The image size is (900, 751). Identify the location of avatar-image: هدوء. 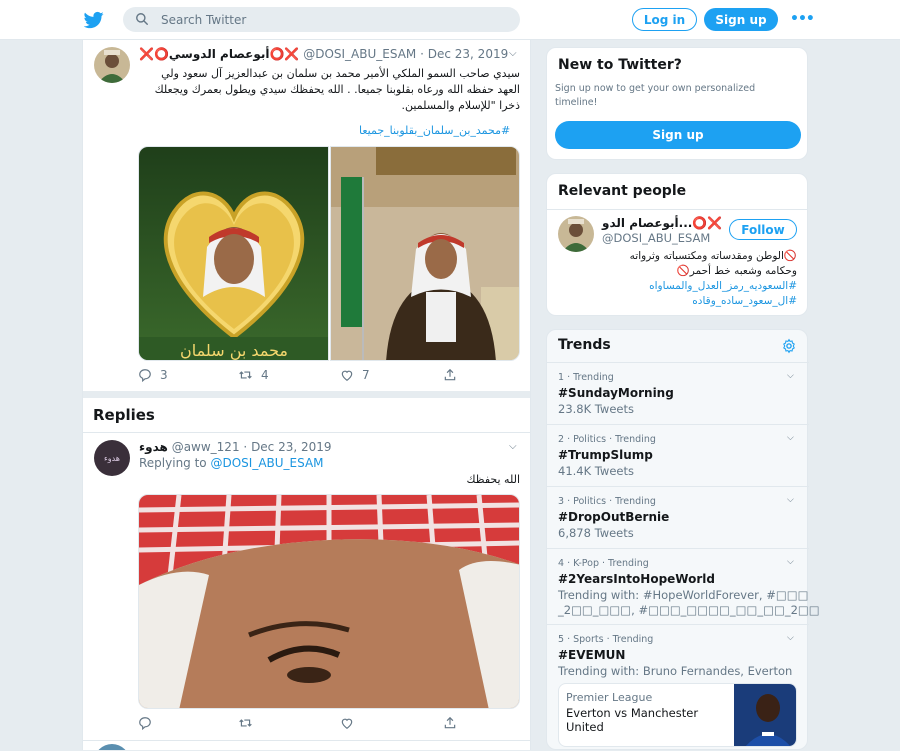
(112, 458).